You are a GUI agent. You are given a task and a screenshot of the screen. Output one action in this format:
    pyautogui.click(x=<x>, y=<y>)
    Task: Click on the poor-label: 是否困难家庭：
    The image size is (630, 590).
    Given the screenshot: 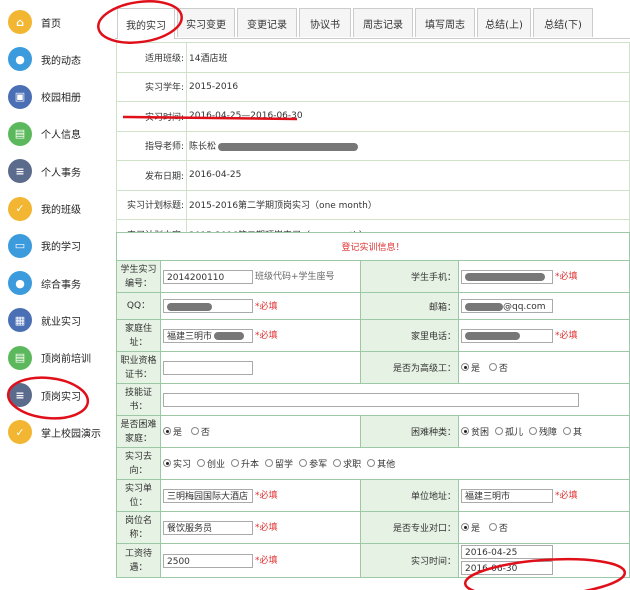 What is the action you would take?
    pyautogui.click(x=138, y=431)
    